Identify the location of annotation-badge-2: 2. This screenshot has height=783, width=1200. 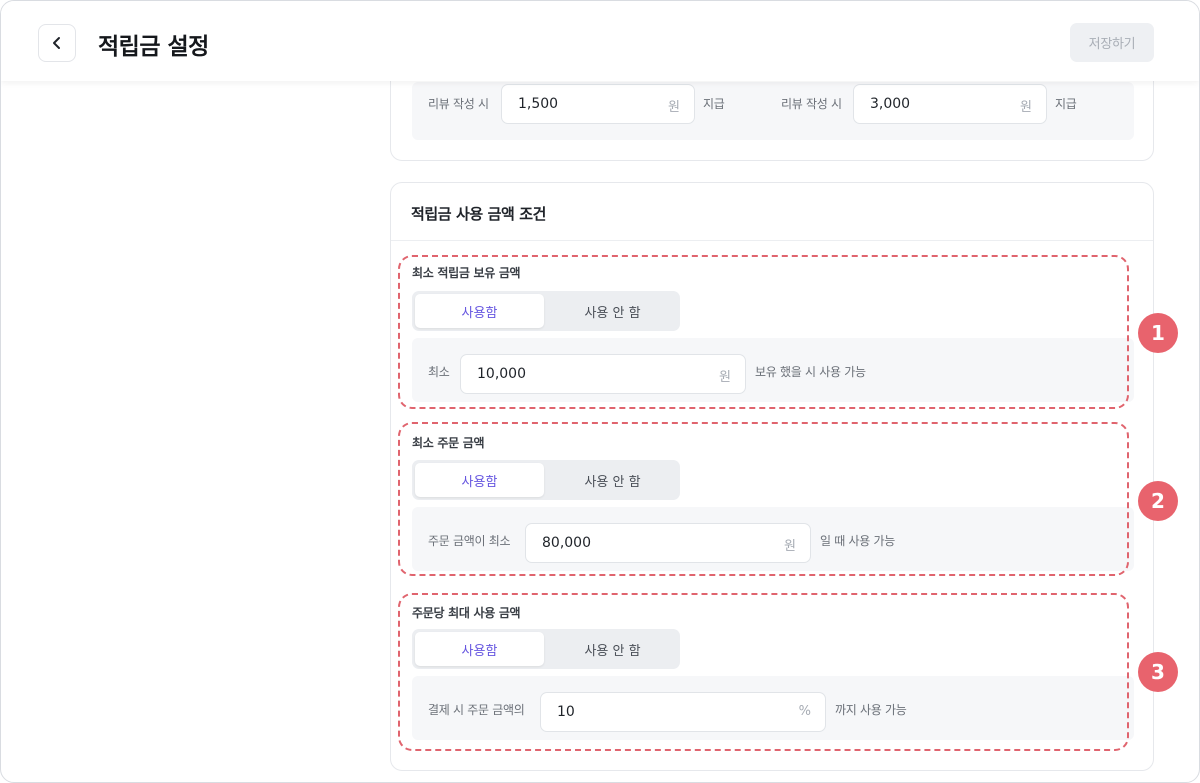
(1158, 501).